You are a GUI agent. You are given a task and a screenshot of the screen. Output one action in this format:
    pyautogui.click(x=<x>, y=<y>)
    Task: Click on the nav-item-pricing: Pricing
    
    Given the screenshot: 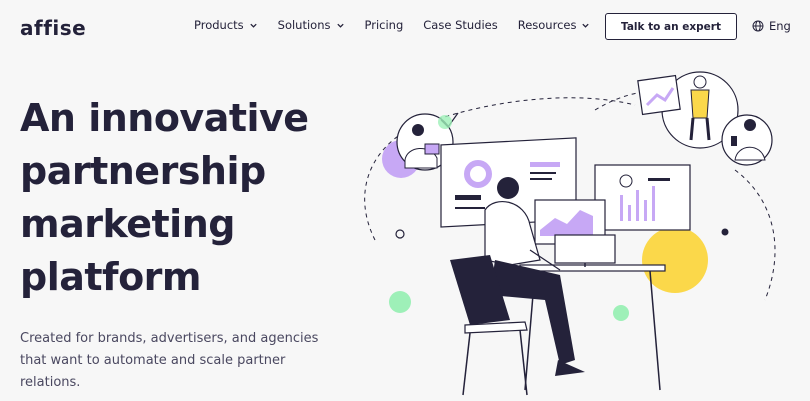 What is the action you would take?
    pyautogui.click(x=384, y=25)
    